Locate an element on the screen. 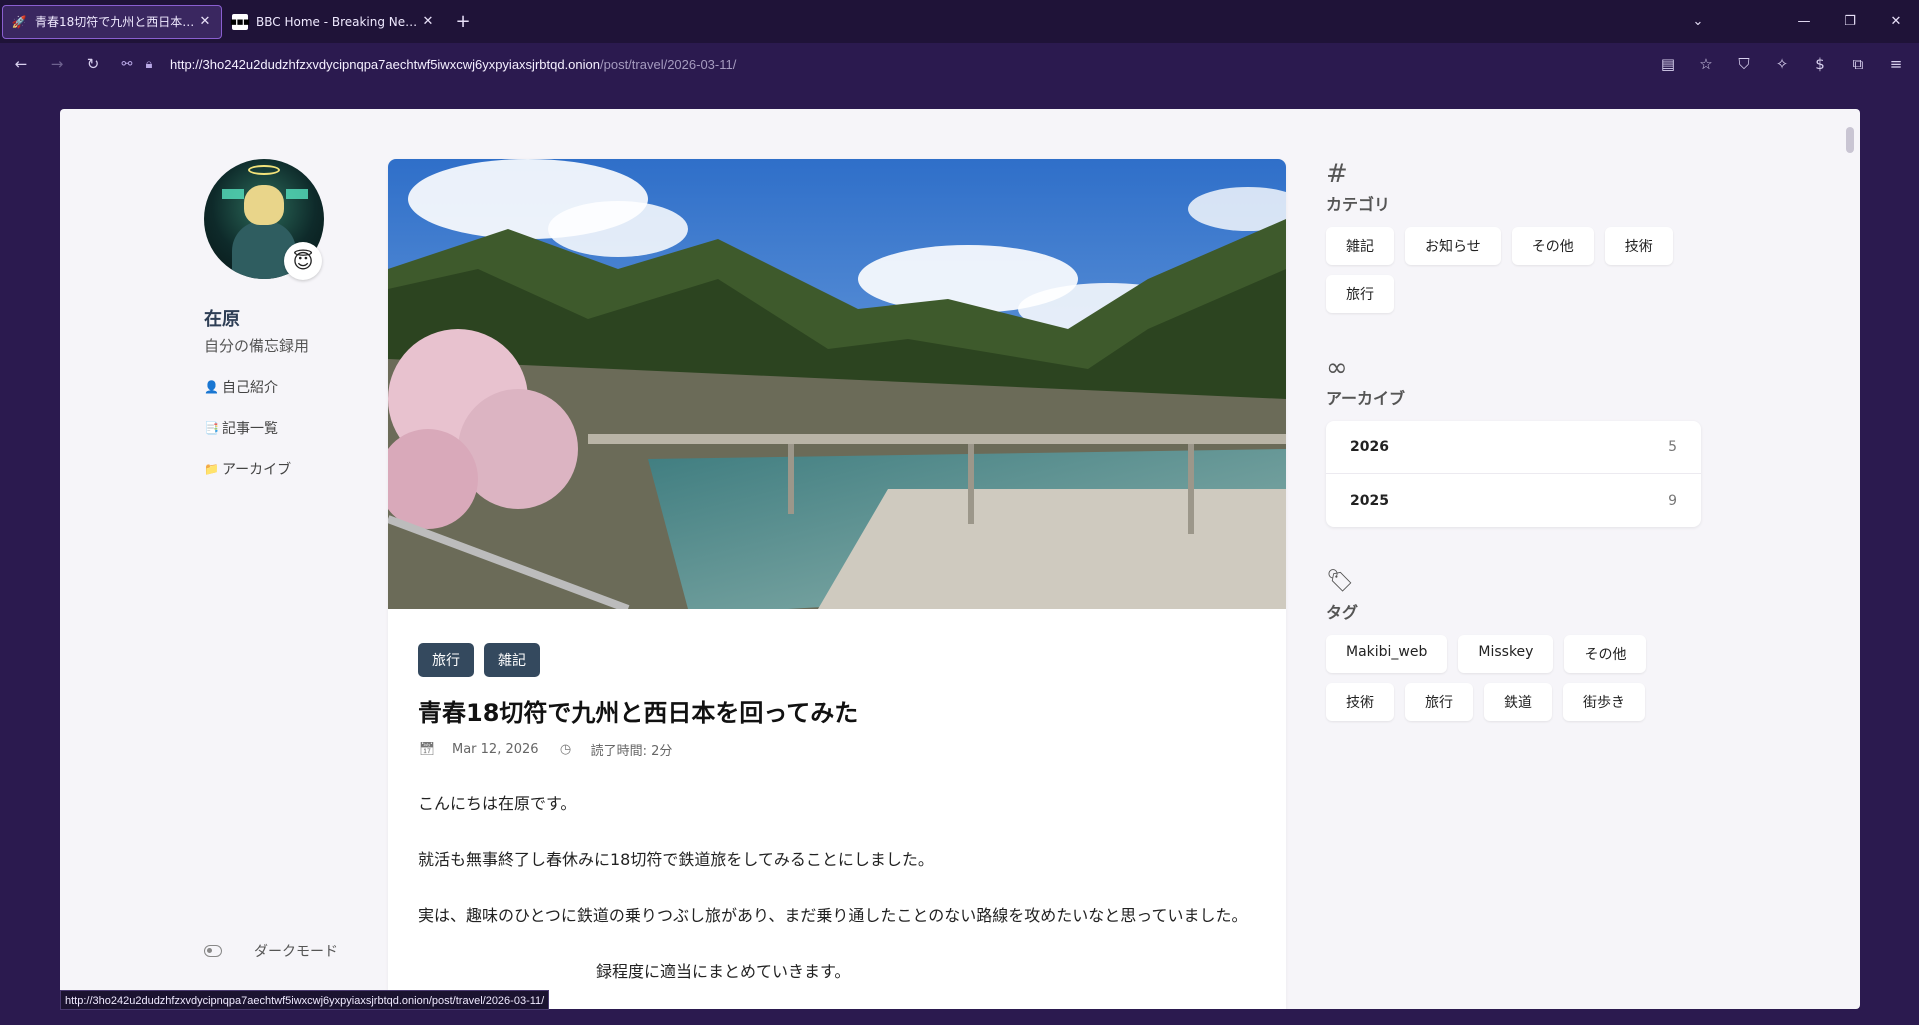  nav-posts: 📑 記事一覧 is located at coordinates (247, 428).